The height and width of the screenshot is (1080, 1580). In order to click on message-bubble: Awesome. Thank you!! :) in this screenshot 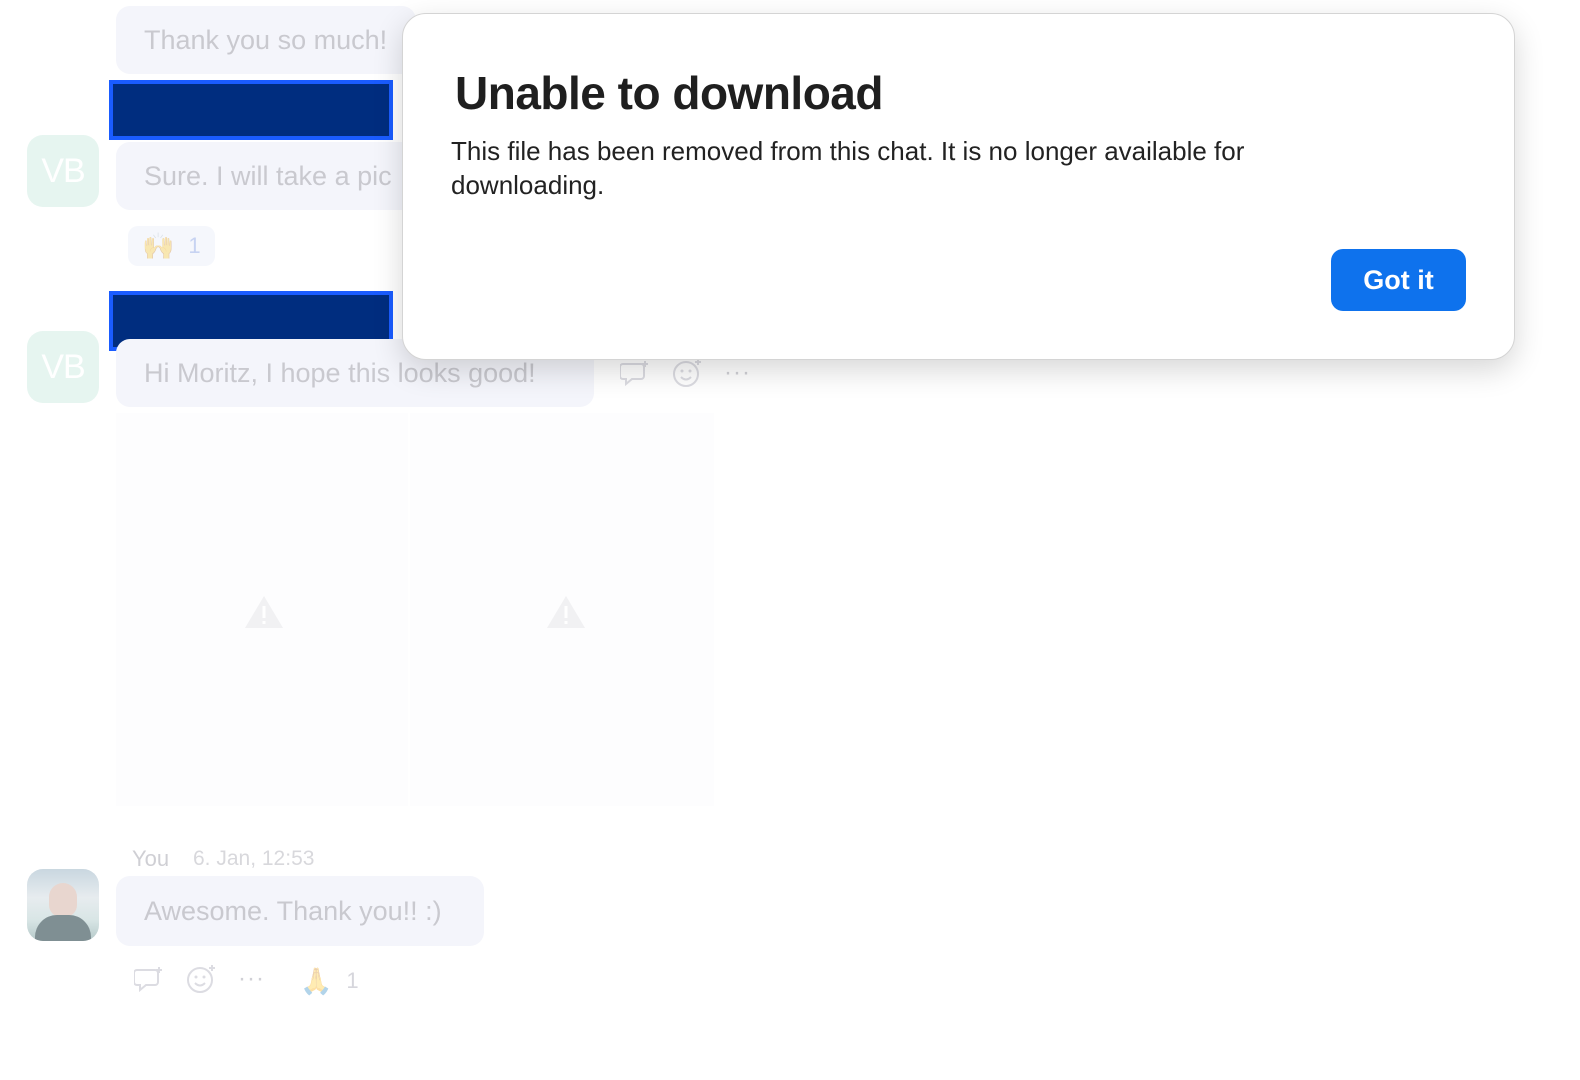, I will do `click(300, 911)`.